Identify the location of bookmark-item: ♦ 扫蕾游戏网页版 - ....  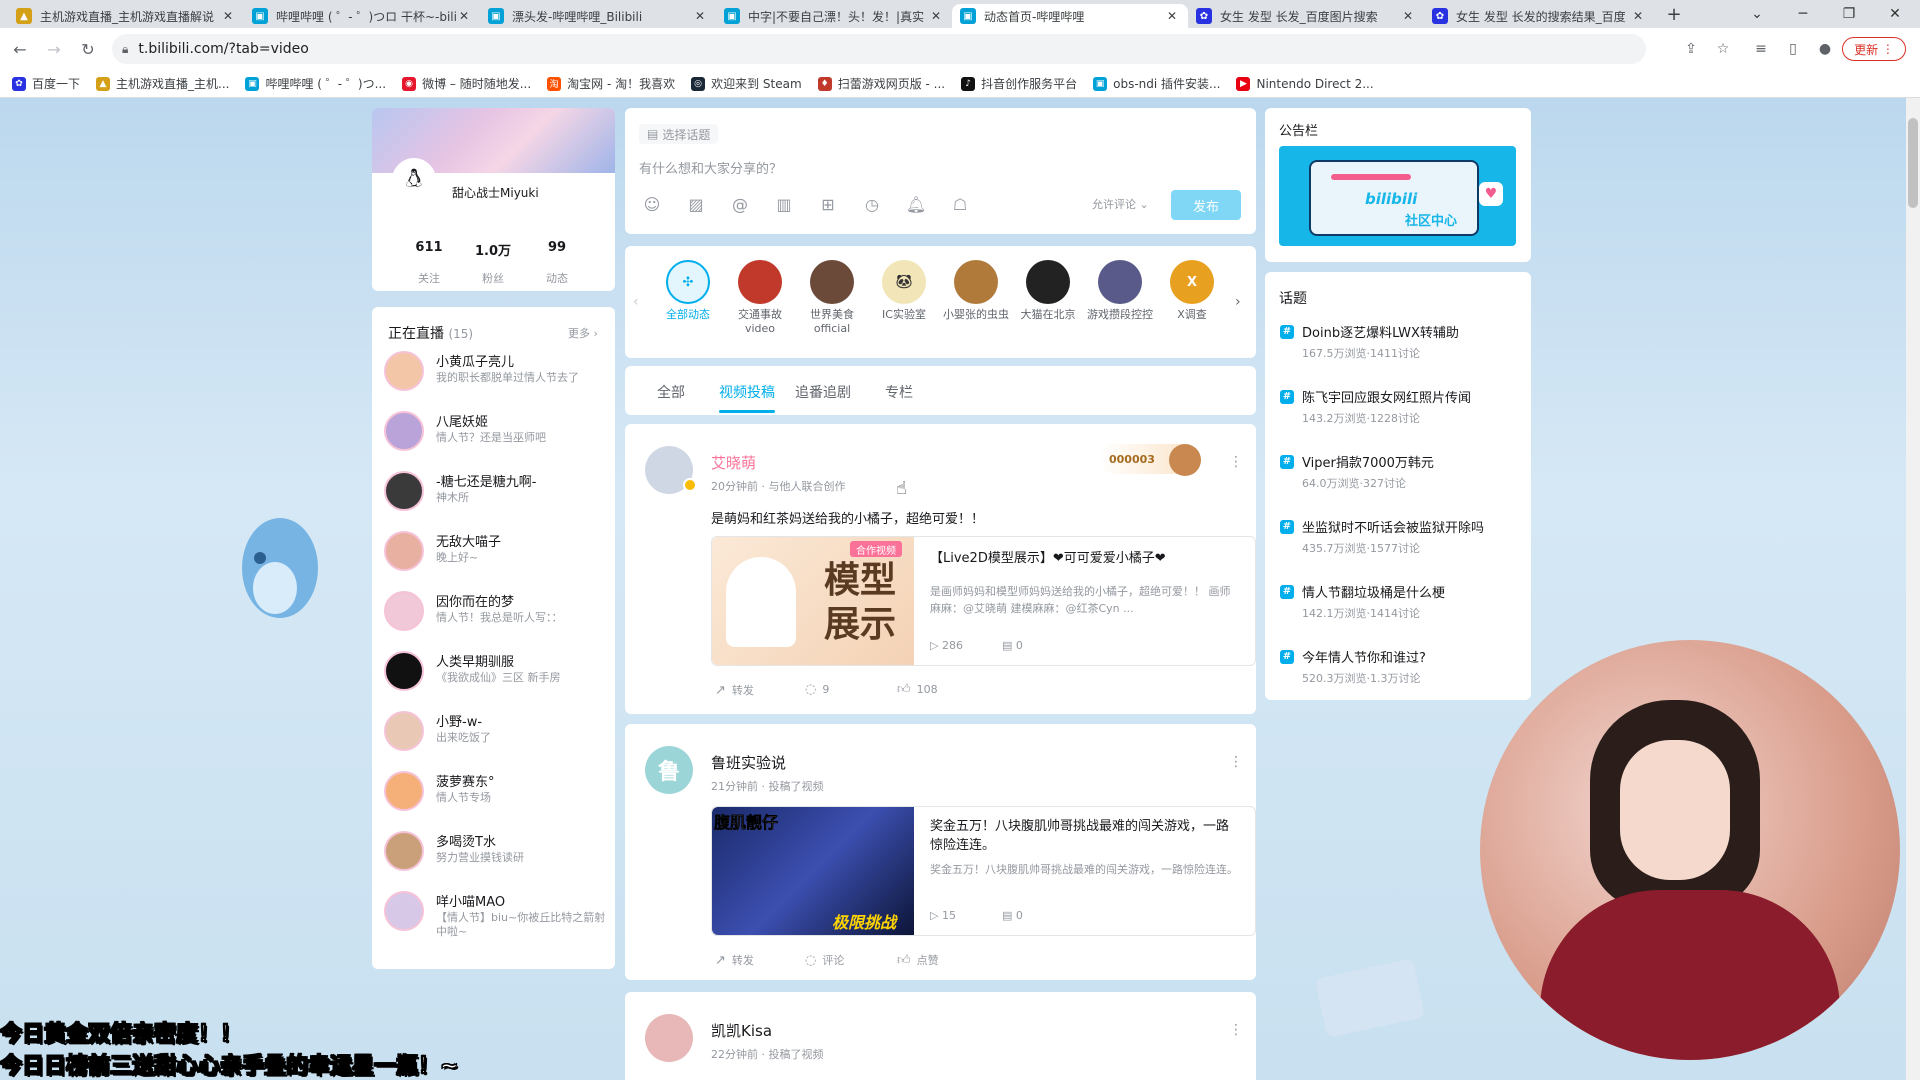
(881, 83).